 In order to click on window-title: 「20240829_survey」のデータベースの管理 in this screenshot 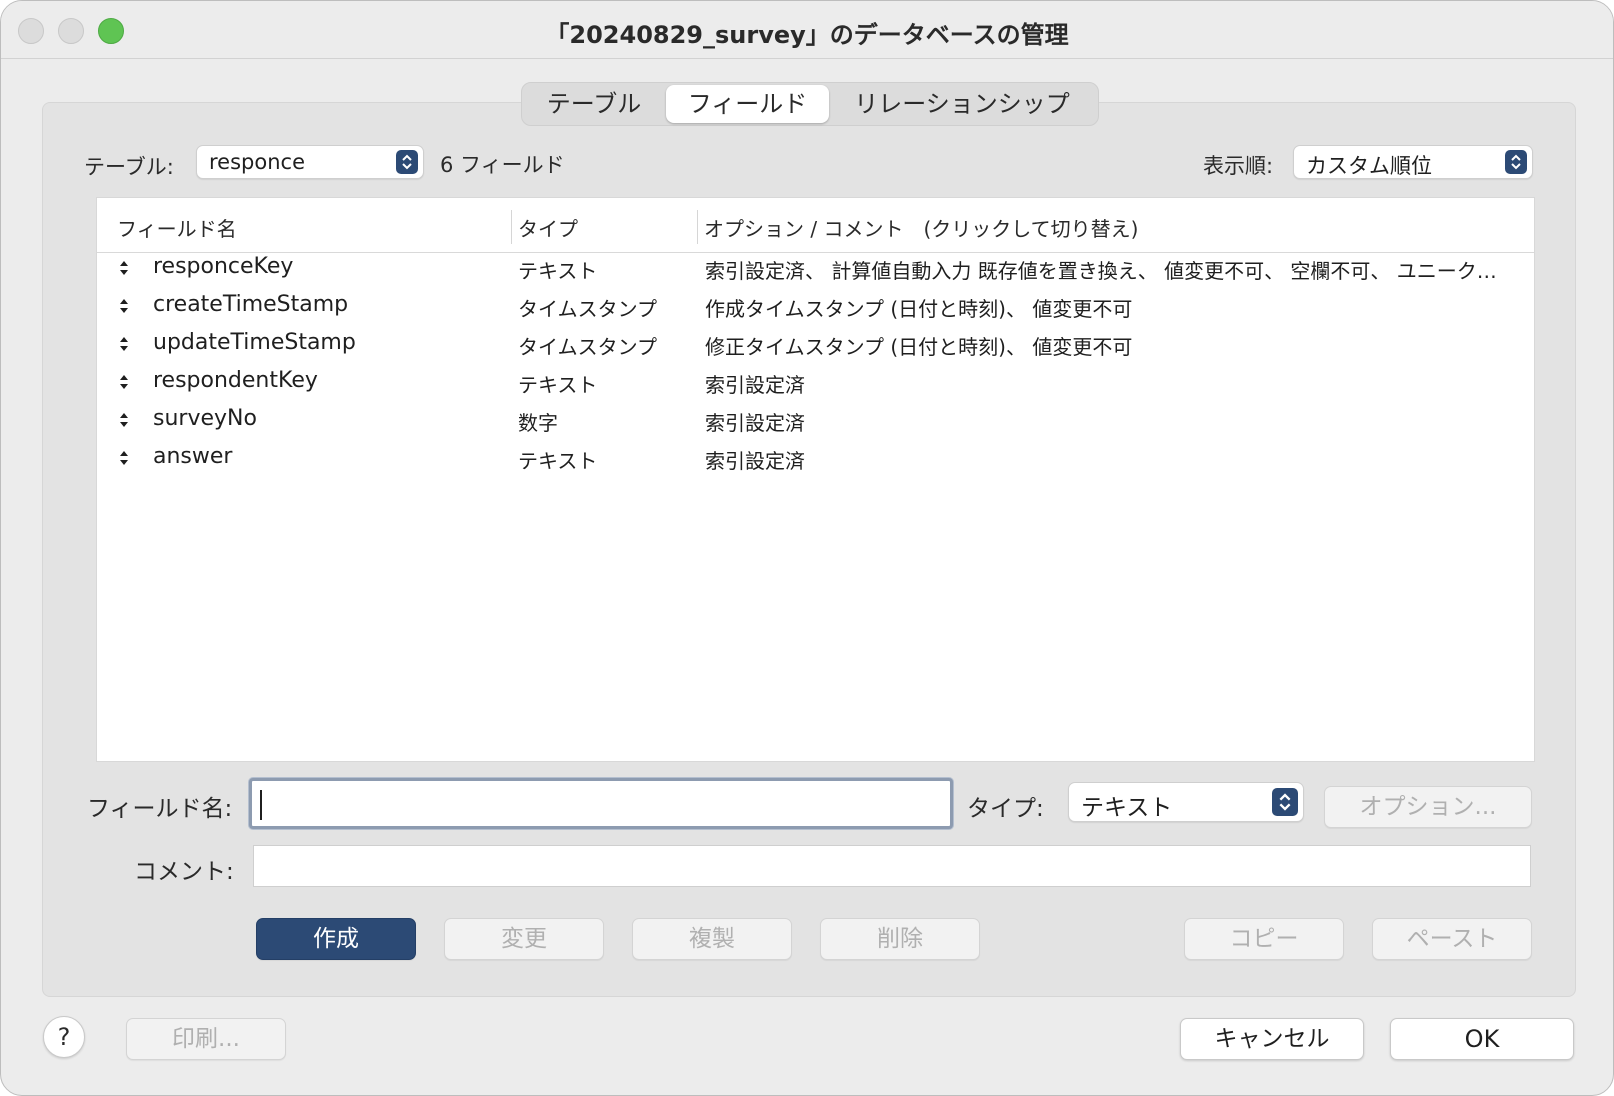, I will do `click(807, 35)`.